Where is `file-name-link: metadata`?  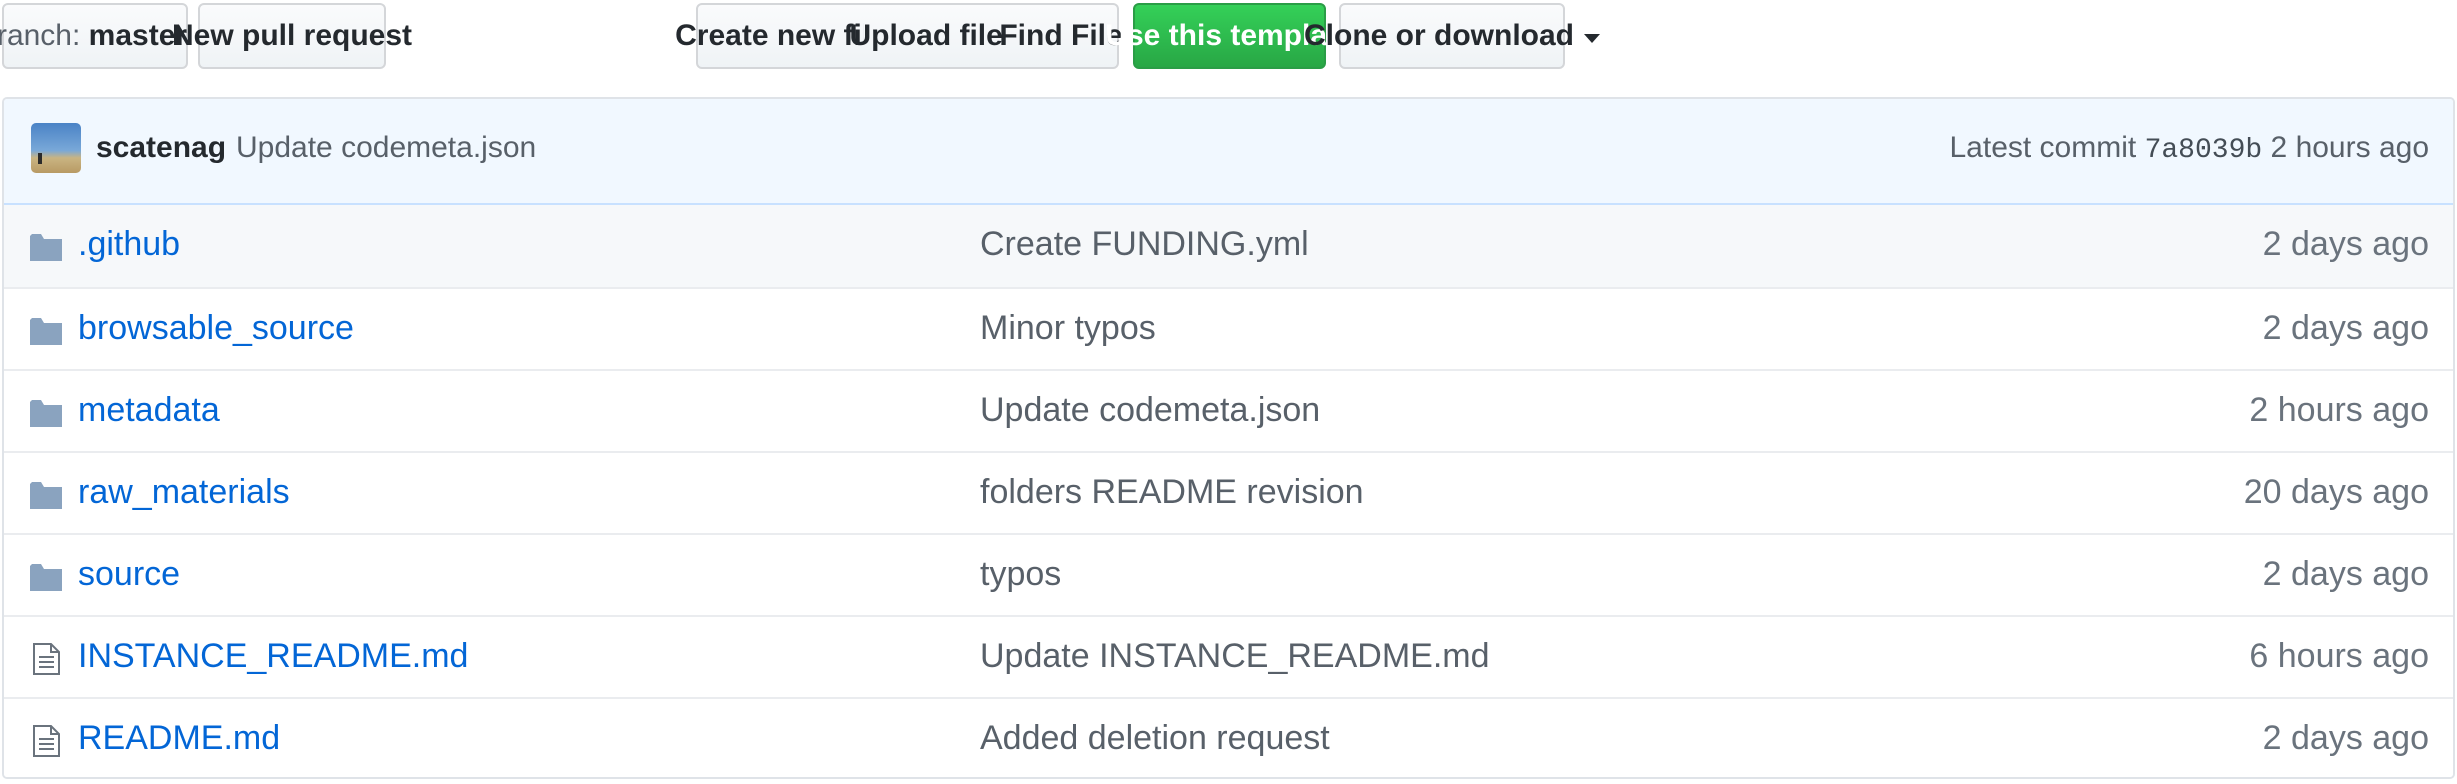
file-name-link: metadata is located at coordinates (149, 410).